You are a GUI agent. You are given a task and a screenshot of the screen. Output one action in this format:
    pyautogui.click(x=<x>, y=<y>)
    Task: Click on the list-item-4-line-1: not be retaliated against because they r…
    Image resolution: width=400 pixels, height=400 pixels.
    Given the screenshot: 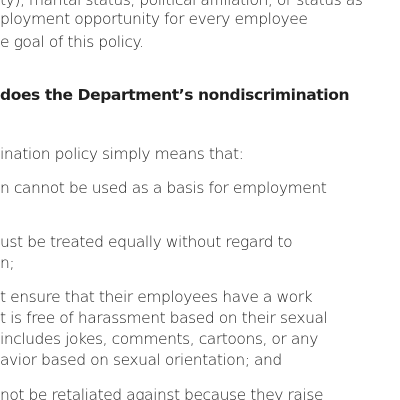 What is the action you would take?
    pyautogui.click(x=162, y=393)
    